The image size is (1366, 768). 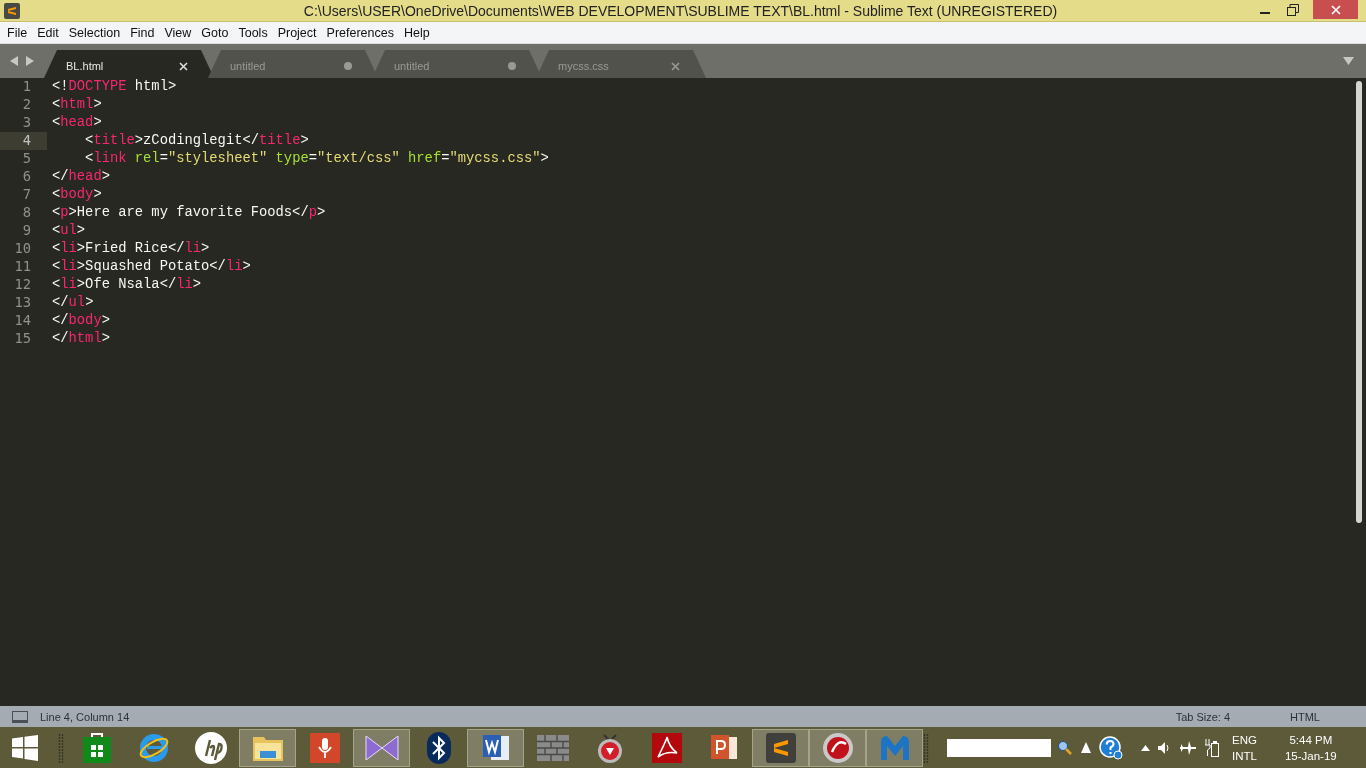 I want to click on search-field, so click(x=999, y=747).